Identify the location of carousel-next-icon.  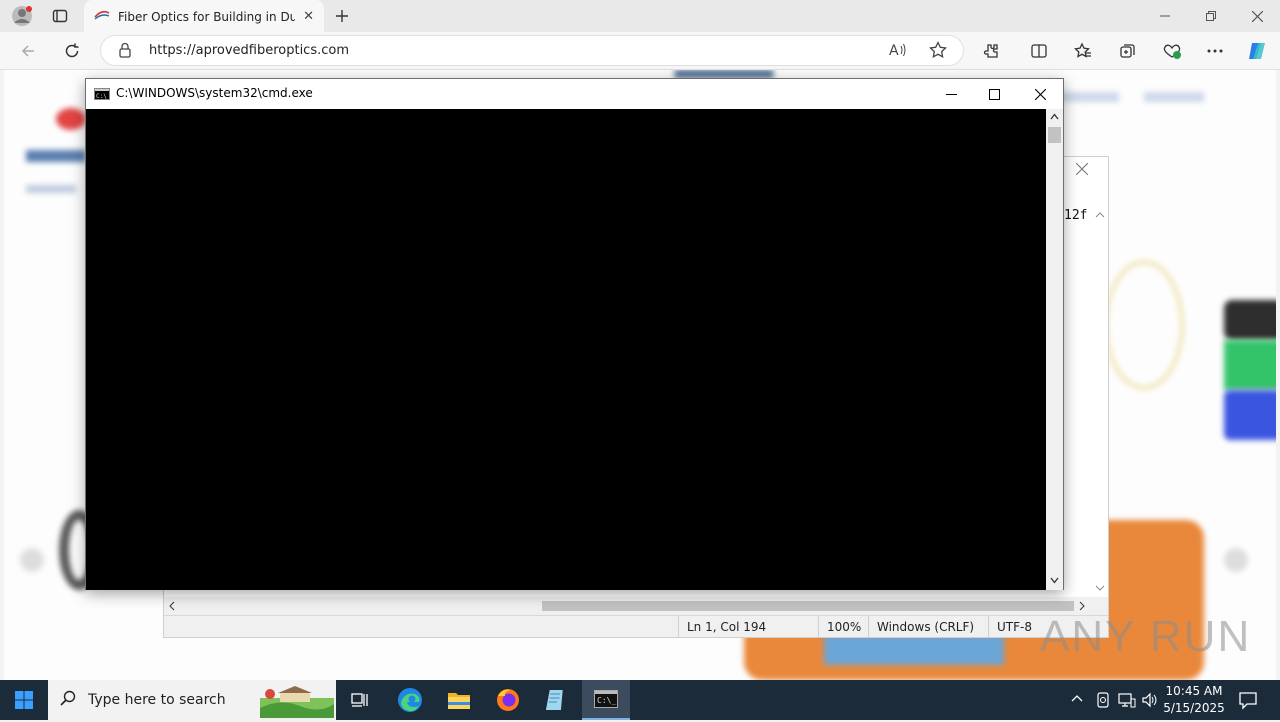
(1236, 560).